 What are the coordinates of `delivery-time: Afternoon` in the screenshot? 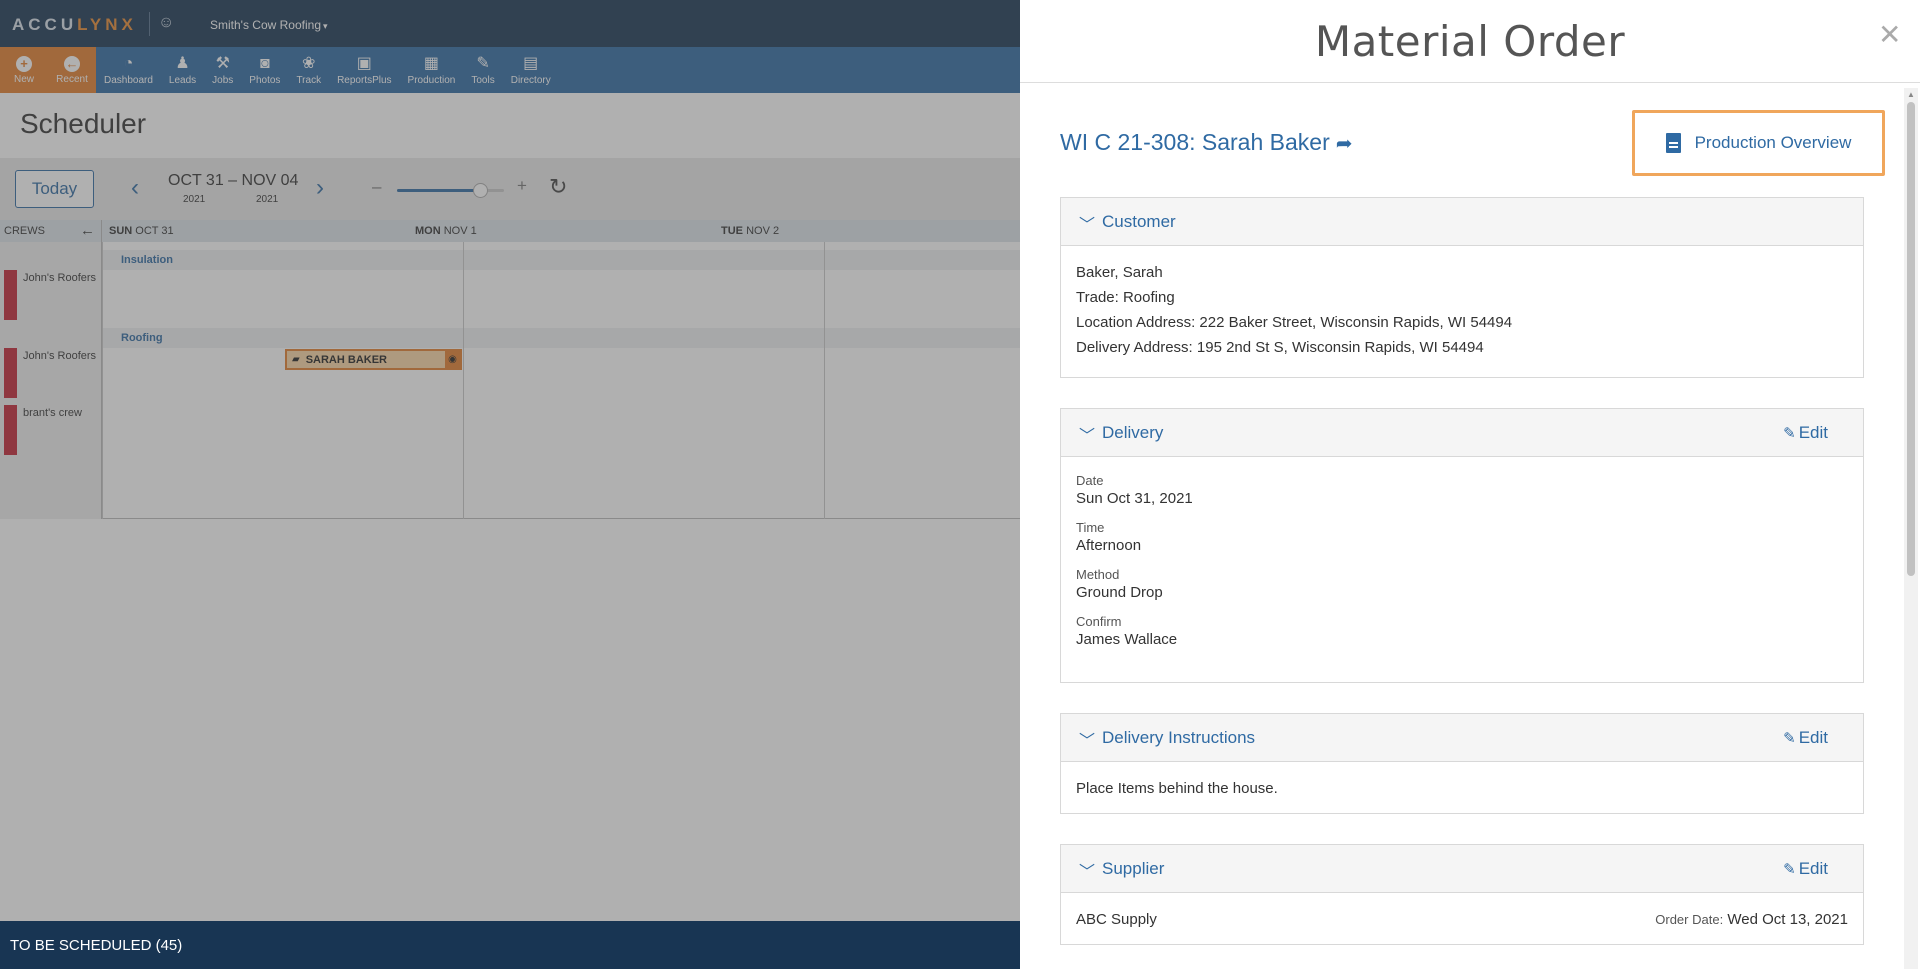 It's located at (1109, 545).